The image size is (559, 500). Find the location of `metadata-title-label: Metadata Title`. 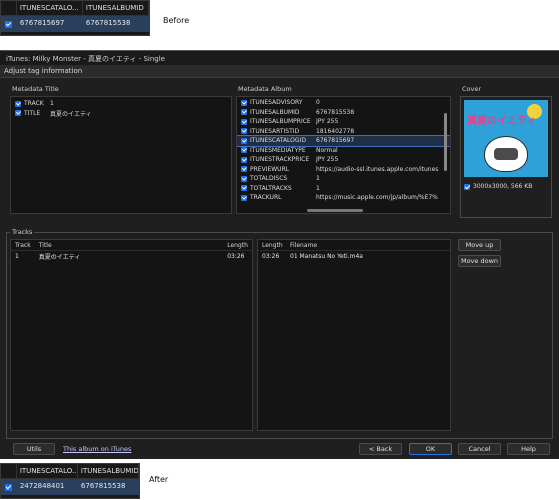

metadata-title-label: Metadata Title is located at coordinates (35, 89).